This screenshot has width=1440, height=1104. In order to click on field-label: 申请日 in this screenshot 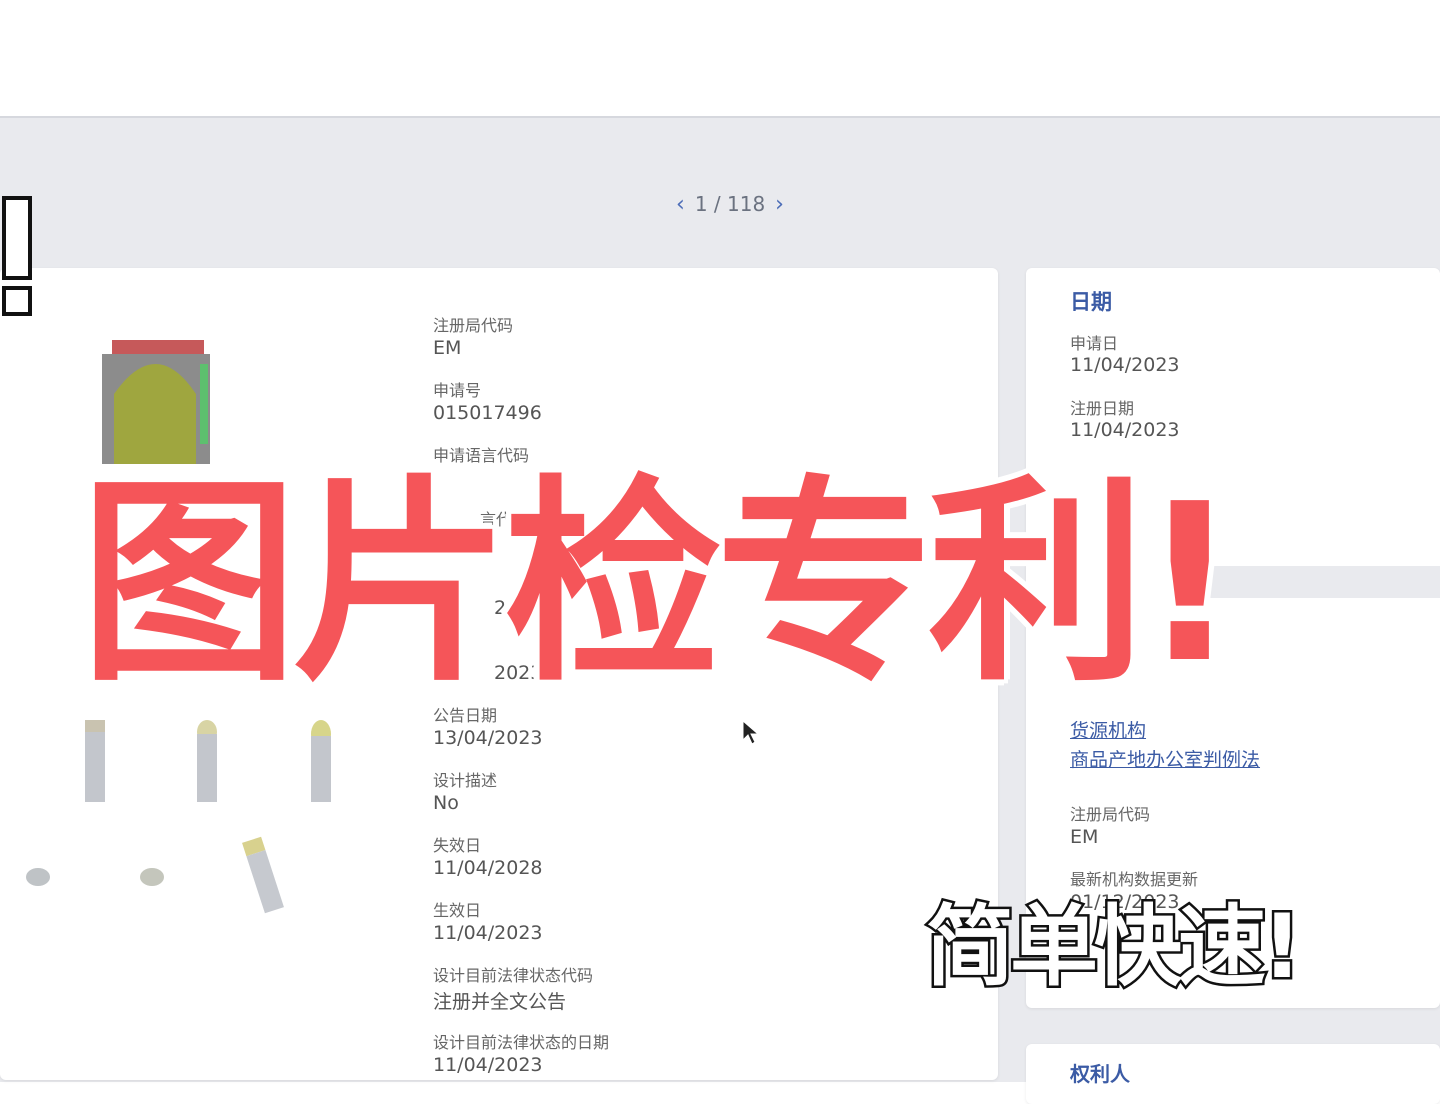, I will do `click(1094, 343)`.